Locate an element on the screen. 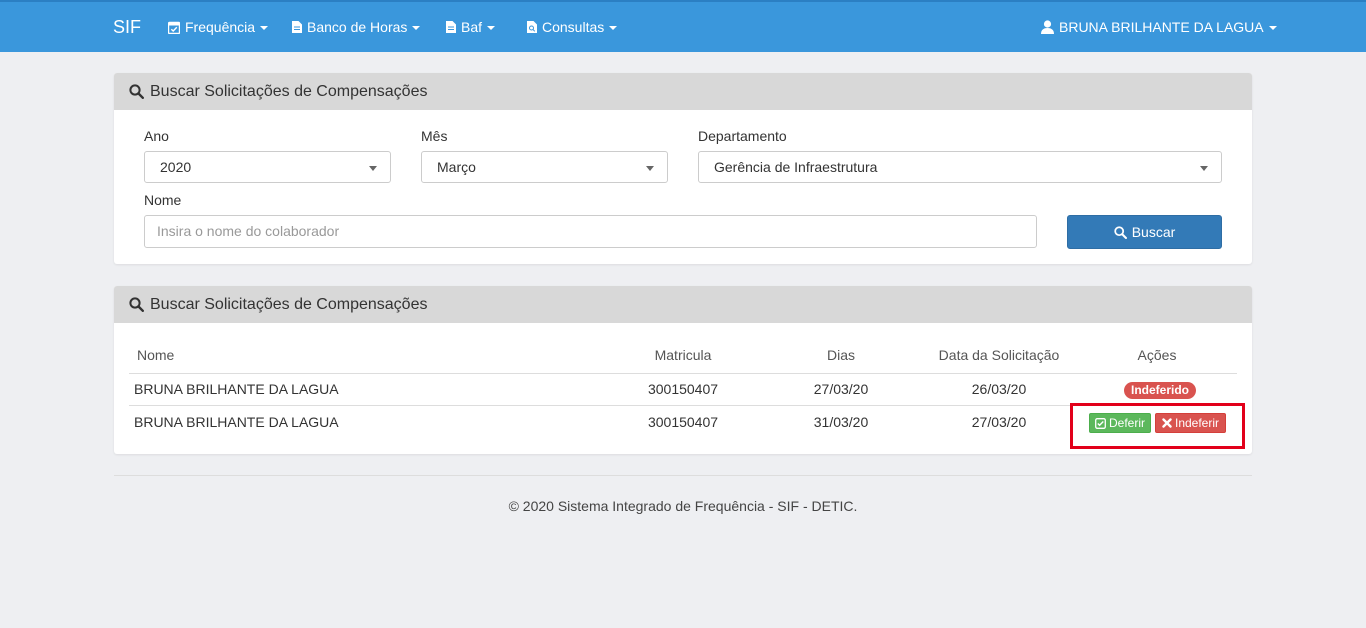 The height and width of the screenshot is (628, 1366). user-name: BRUNA BRILHANTE DA LAGUA is located at coordinates (1161, 27).